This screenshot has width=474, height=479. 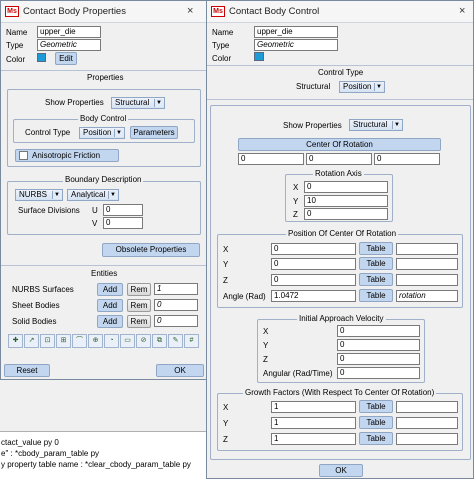 What do you see at coordinates (47, 341) in the screenshot?
I see `box-select-icon: ⊡` at bounding box center [47, 341].